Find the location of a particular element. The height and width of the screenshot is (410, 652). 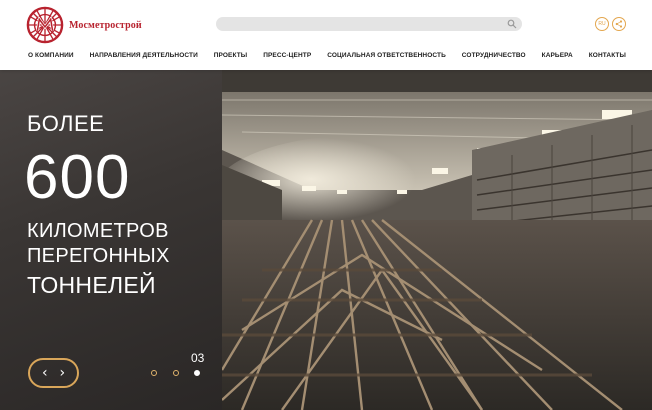

share-button is located at coordinates (619, 24).